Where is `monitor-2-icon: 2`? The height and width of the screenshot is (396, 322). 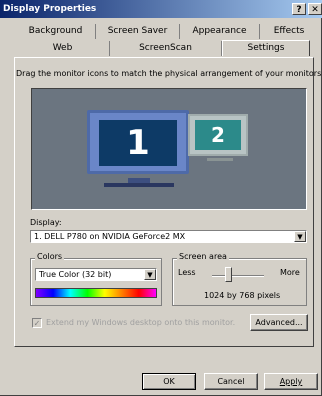 monitor-2-icon: 2 is located at coordinates (218, 135).